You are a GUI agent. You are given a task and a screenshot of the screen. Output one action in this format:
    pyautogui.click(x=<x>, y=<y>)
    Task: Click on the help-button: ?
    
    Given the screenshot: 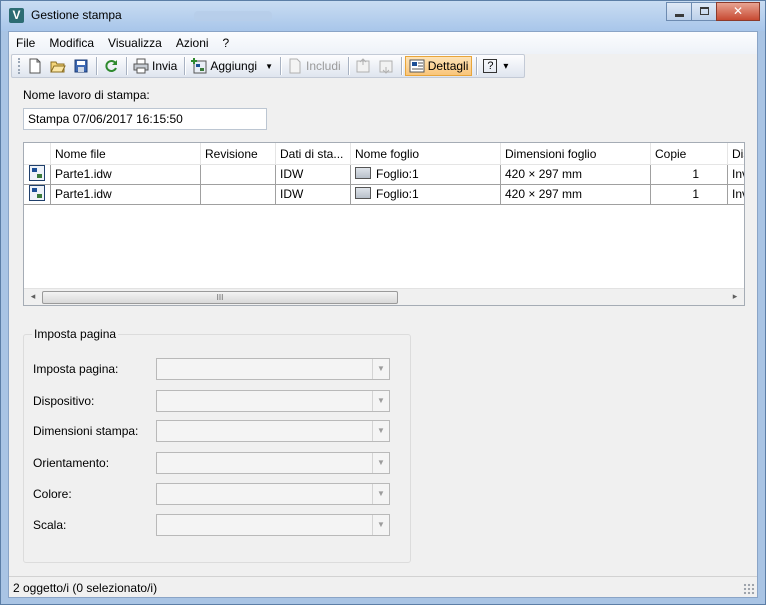 What is the action you would take?
    pyautogui.click(x=490, y=66)
    